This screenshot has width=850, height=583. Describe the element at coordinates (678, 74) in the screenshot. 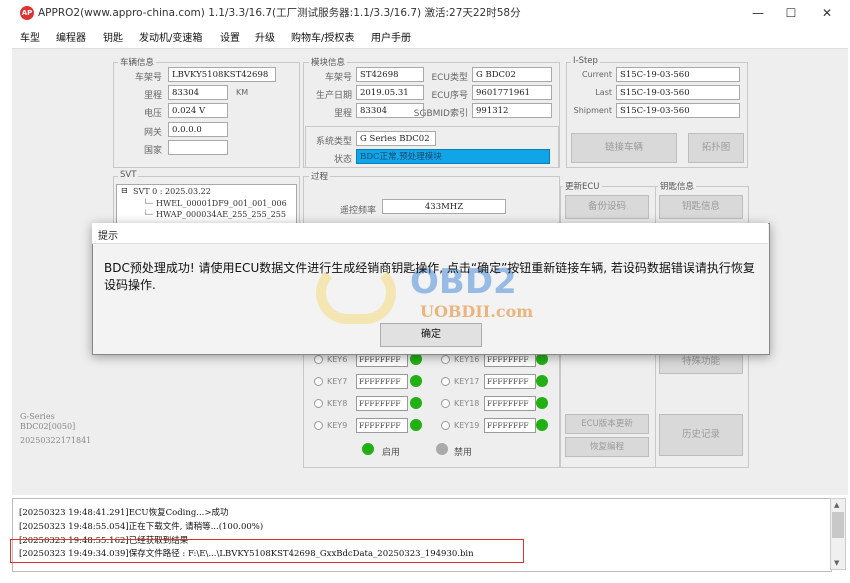

I see `istep-current-field: S15C-19-03-560` at that location.